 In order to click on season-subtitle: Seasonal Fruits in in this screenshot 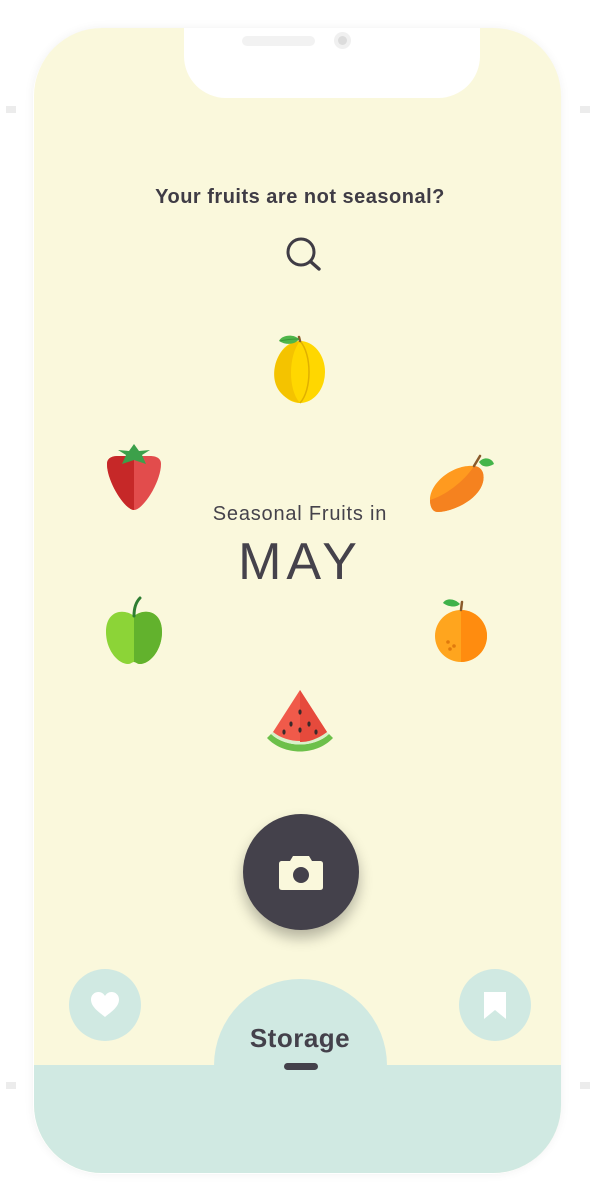, I will do `click(300, 514)`.